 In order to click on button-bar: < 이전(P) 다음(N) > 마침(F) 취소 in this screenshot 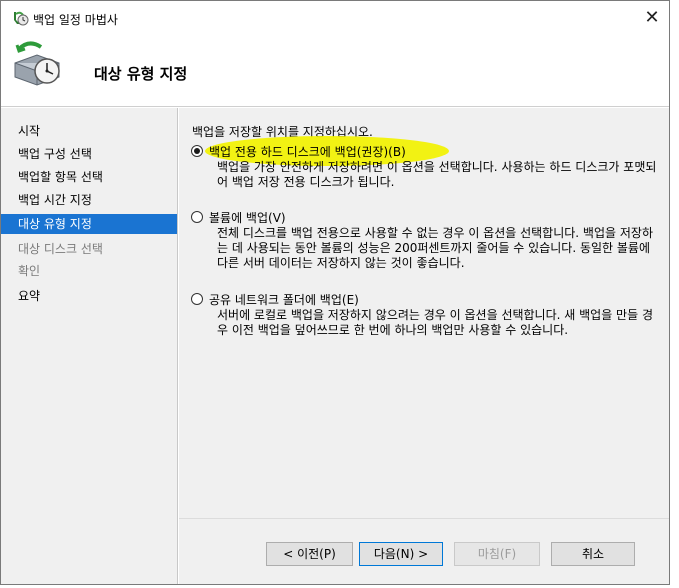, I will do `click(424, 551)`.